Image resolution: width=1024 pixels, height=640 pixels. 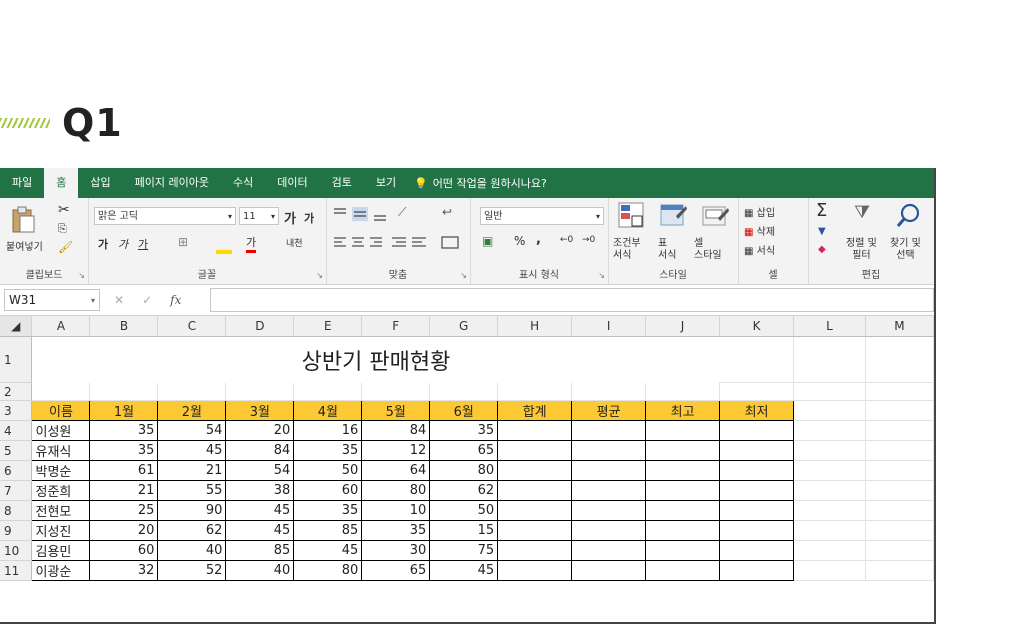 What do you see at coordinates (61, 470) in the screenshot?
I see `name-cell: 박명순` at bounding box center [61, 470].